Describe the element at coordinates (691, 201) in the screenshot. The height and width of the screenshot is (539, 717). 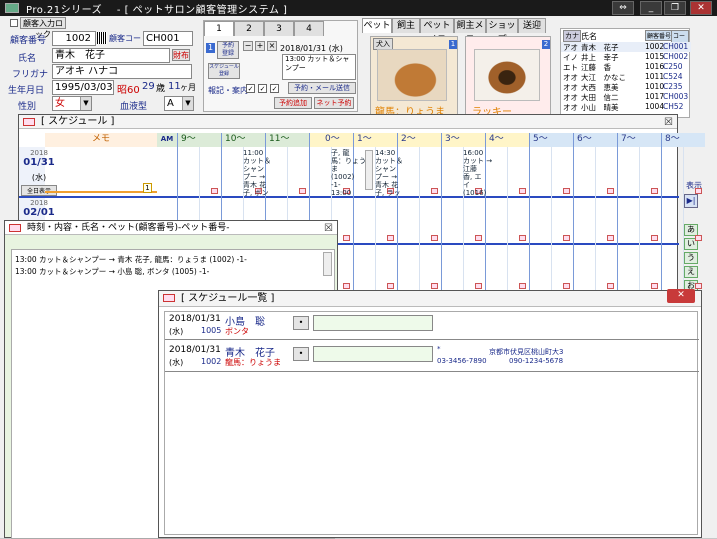
I see `next-icon: ▶|` at that location.